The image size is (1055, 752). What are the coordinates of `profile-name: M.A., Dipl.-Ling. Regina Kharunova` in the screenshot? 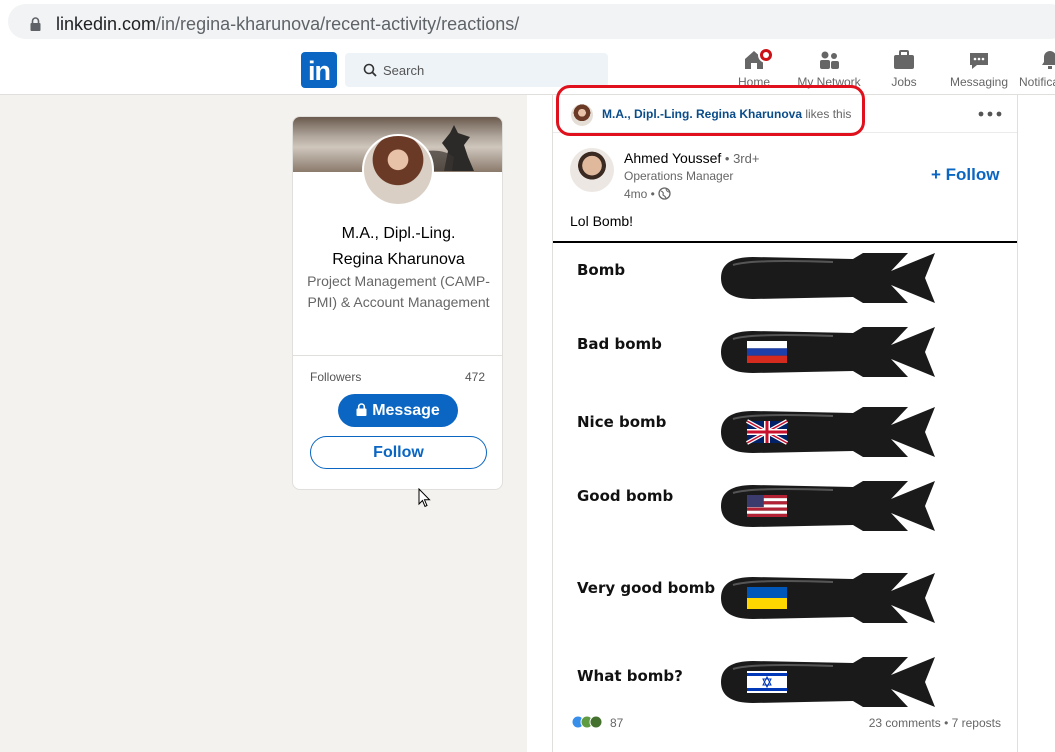 It's located at (397, 247).